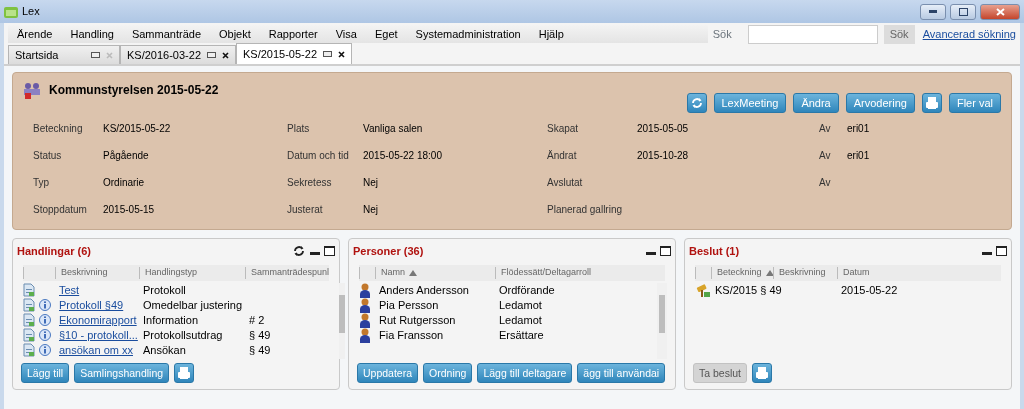 Image resolution: width=1024 pixels, height=409 pixels. Describe the element at coordinates (565, 182) in the screenshot. I see `field-label: Avslutat` at that location.